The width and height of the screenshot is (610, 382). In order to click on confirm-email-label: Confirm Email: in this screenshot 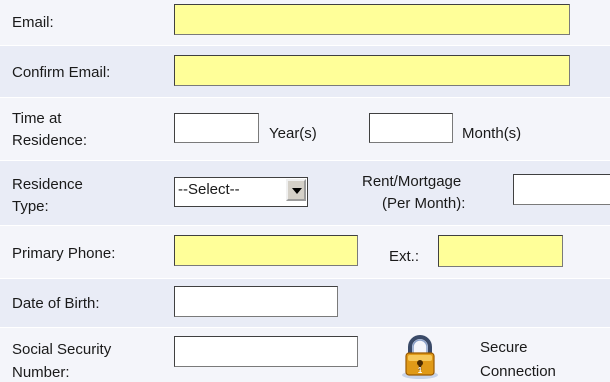, I will do `click(61, 72)`.